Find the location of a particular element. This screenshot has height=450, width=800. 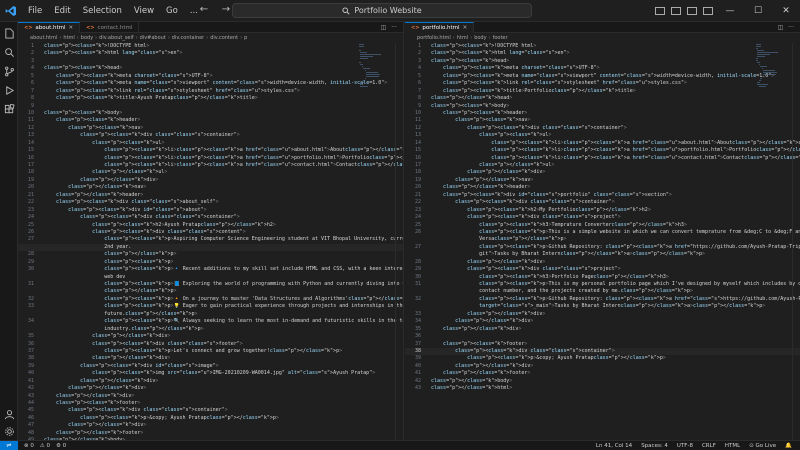

close-icon: ✕ is located at coordinates (786, 11).